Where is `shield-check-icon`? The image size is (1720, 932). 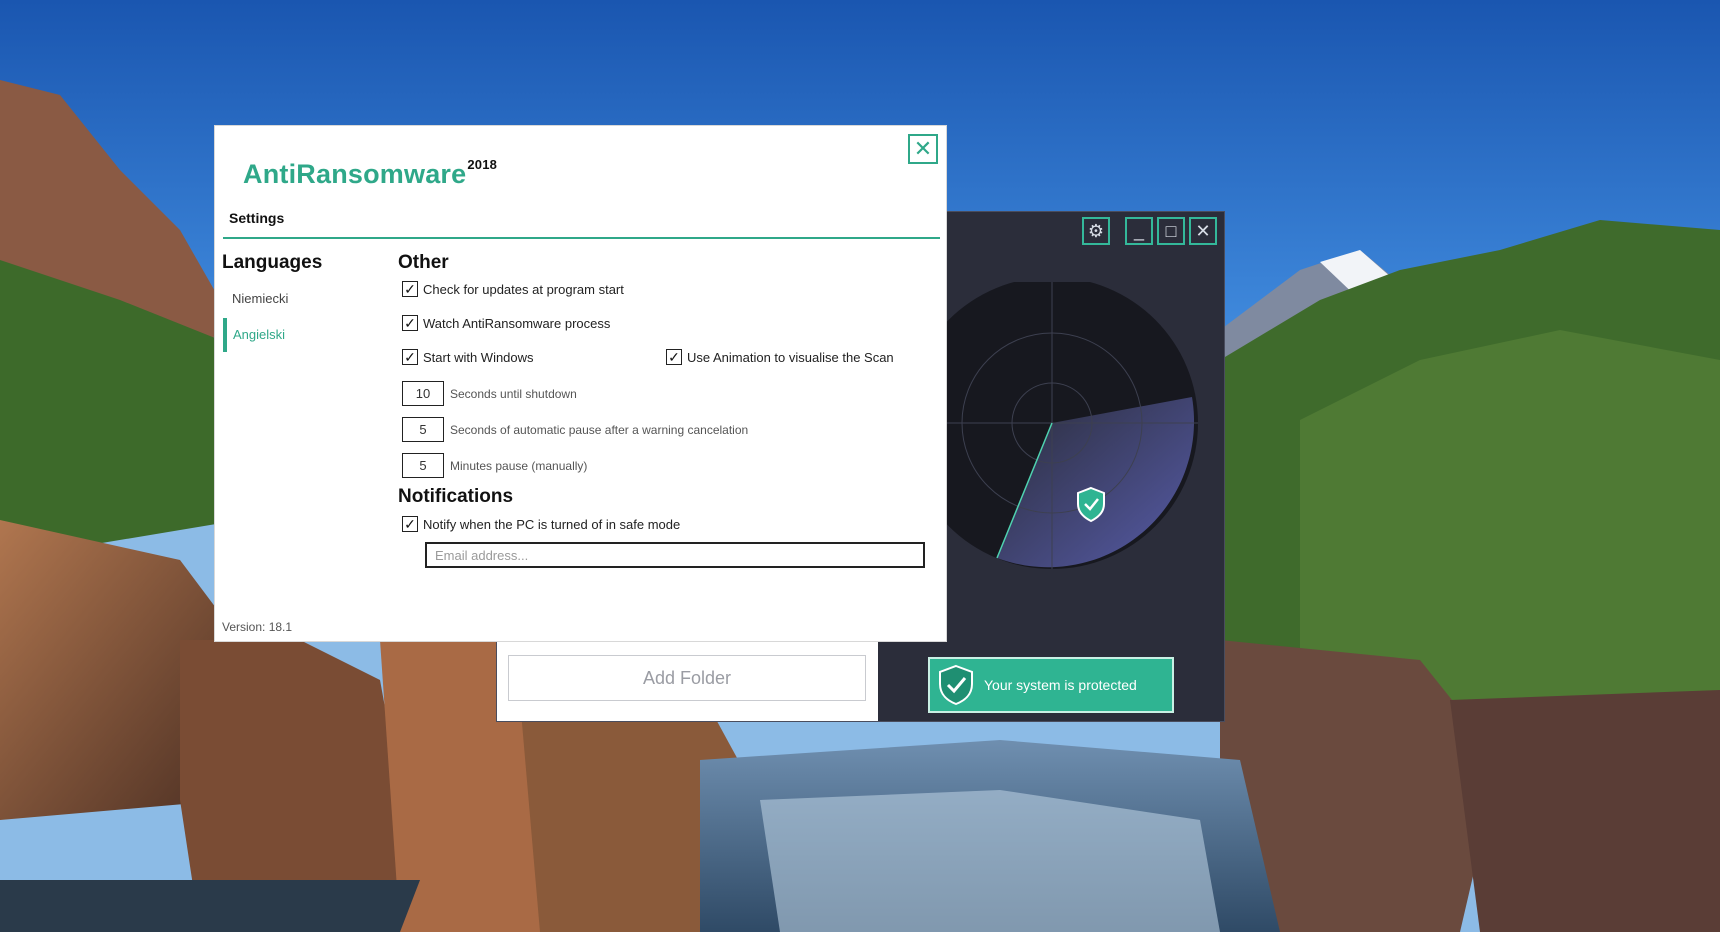
shield-check-icon is located at coordinates (956, 685).